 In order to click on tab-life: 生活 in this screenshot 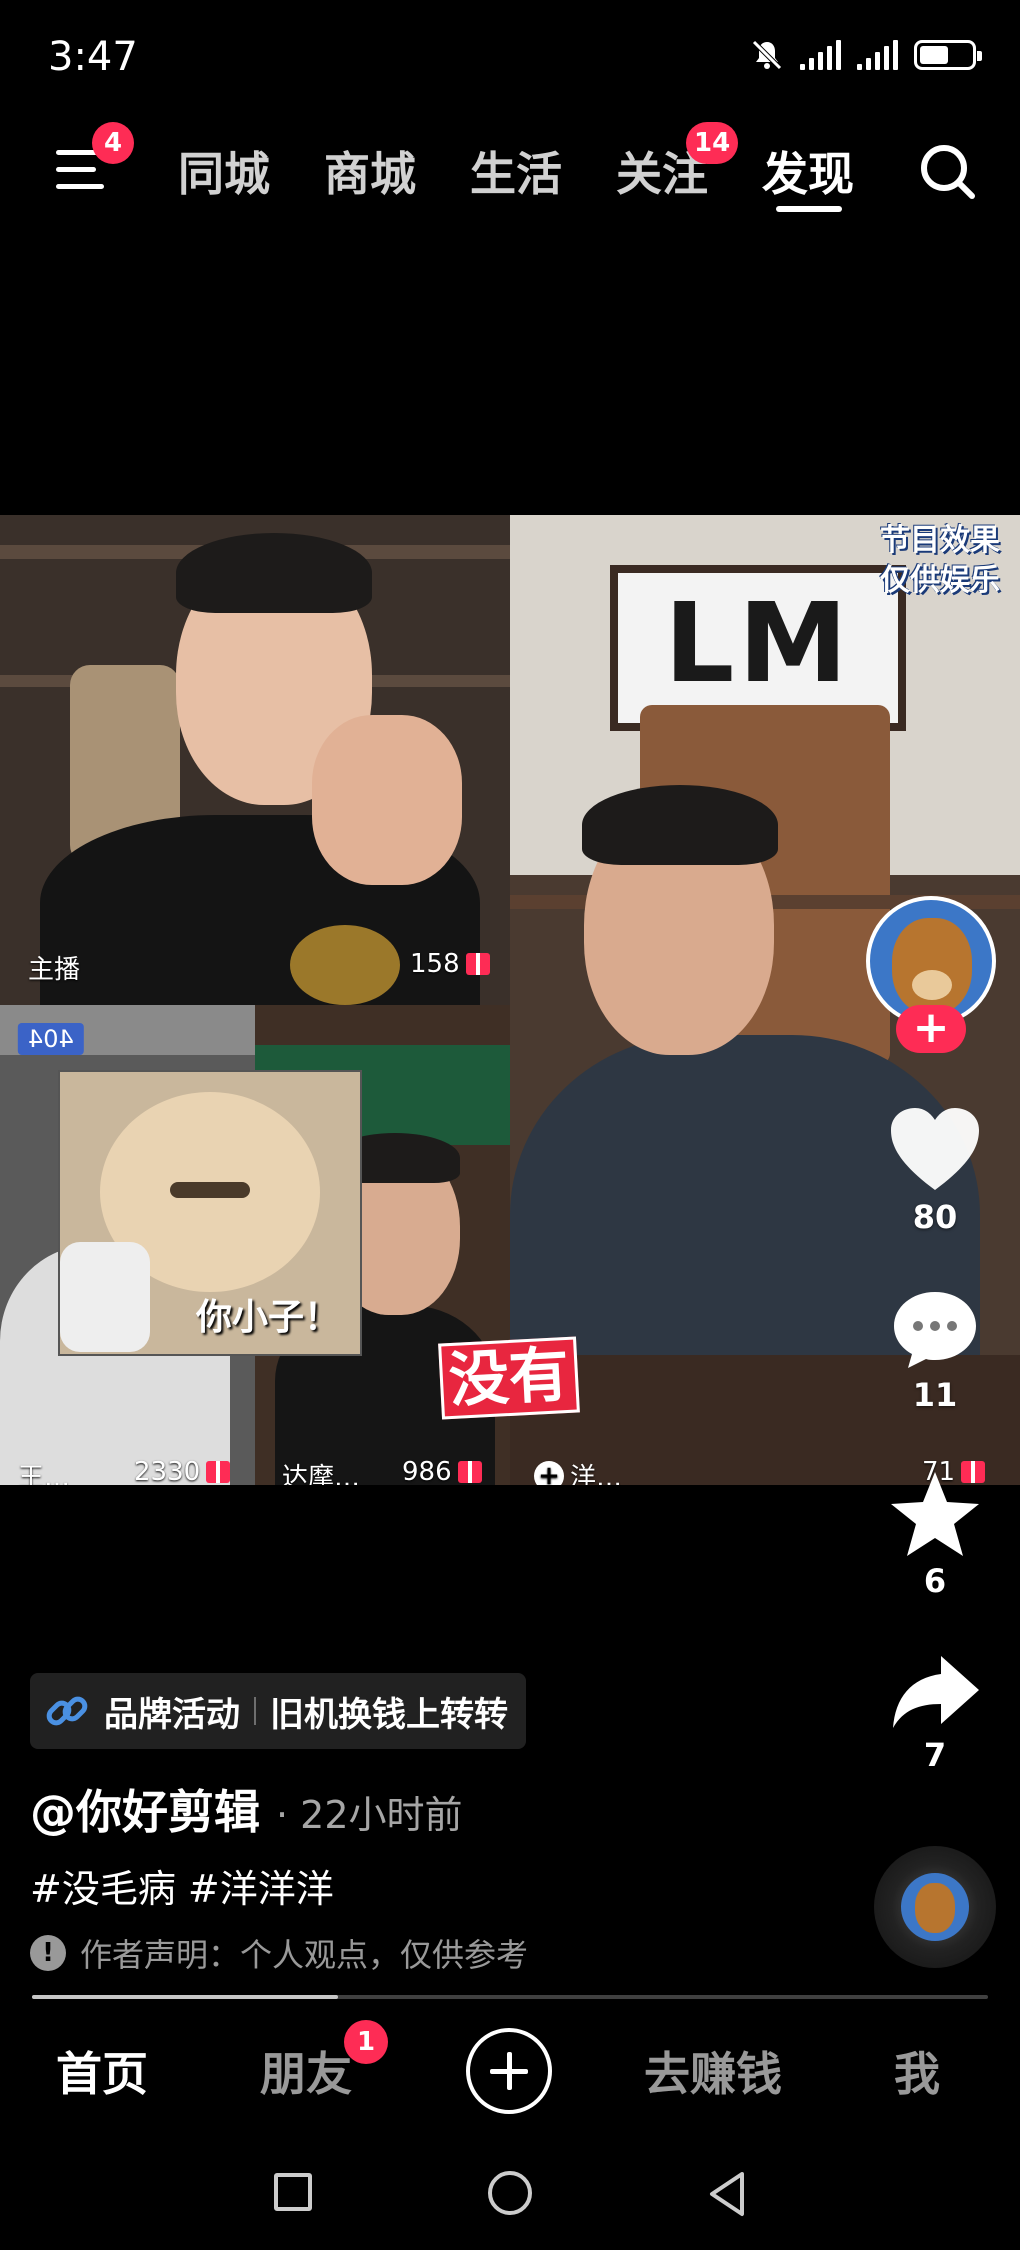, I will do `click(516, 171)`.